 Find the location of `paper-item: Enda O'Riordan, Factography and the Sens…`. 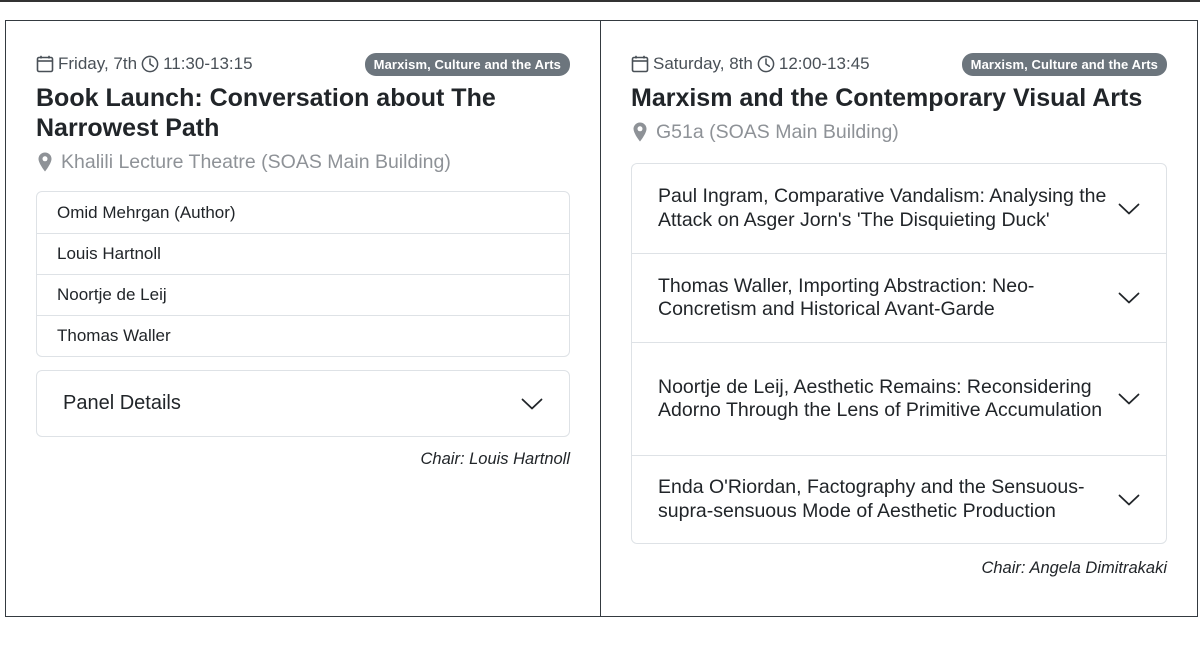

paper-item: Enda O'Riordan, Factography and the Sens… is located at coordinates (899, 499).